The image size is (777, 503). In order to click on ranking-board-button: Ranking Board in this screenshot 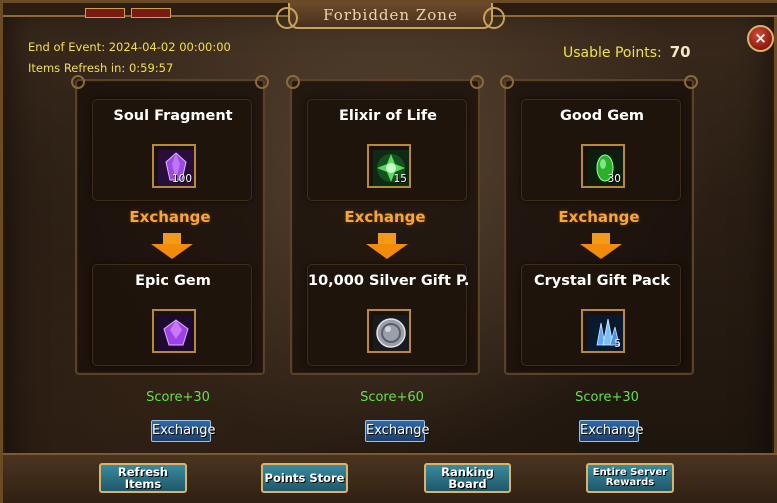, I will do `click(467, 478)`.